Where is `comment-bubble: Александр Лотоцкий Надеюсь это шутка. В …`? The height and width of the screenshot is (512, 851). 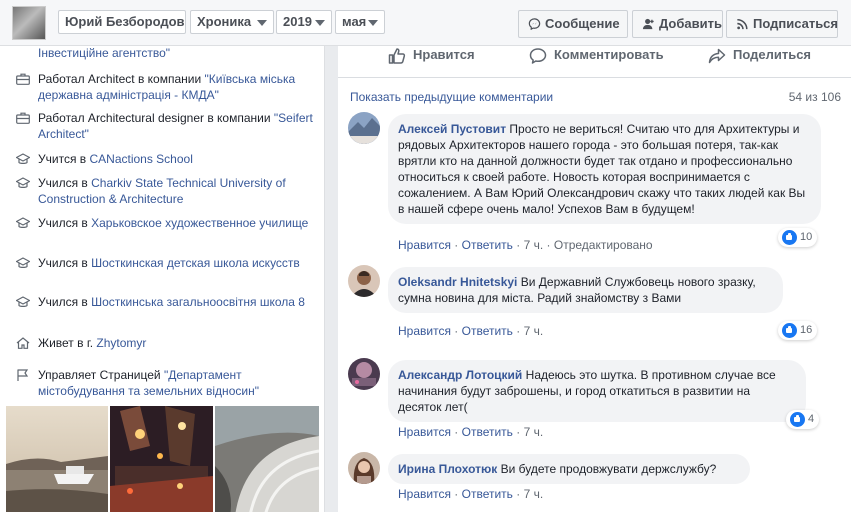 comment-bubble: Александр Лотоцкий Надеюсь это шутка. В … is located at coordinates (597, 391).